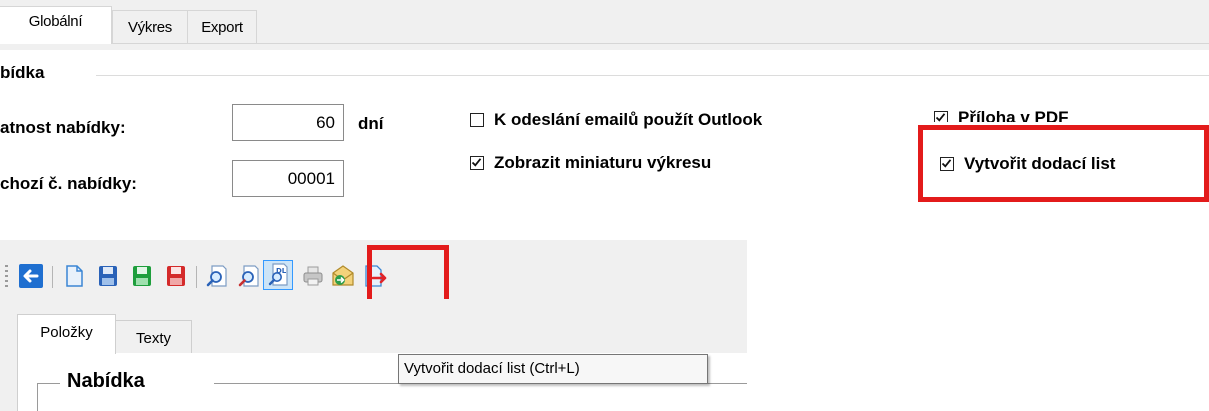 The height and width of the screenshot is (411, 1209). Describe the element at coordinates (288, 122) in the screenshot. I see `validity-input: 60` at that location.